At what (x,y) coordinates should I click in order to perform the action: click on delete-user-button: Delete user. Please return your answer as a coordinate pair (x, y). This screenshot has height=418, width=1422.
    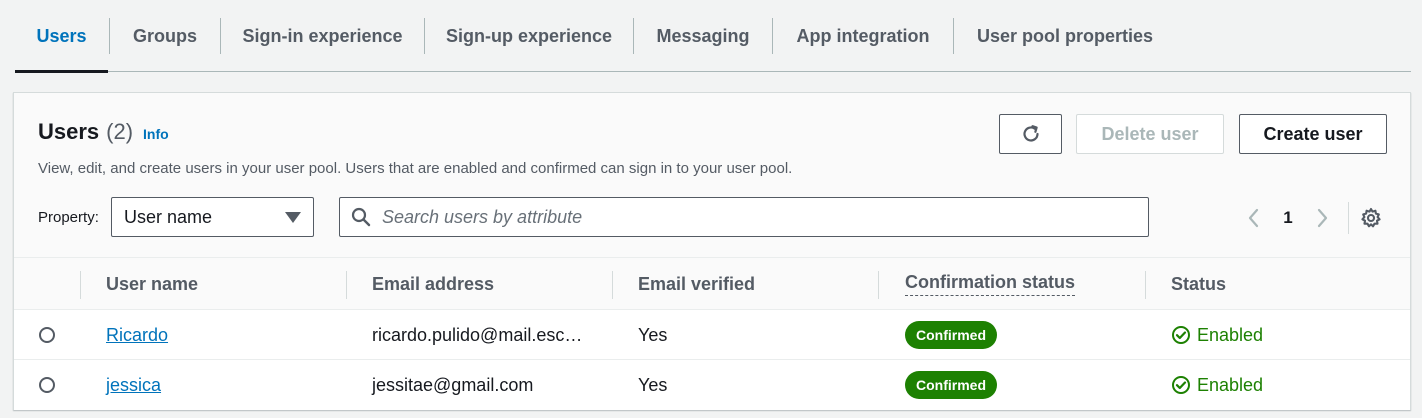
    Looking at the image, I should click on (1150, 134).